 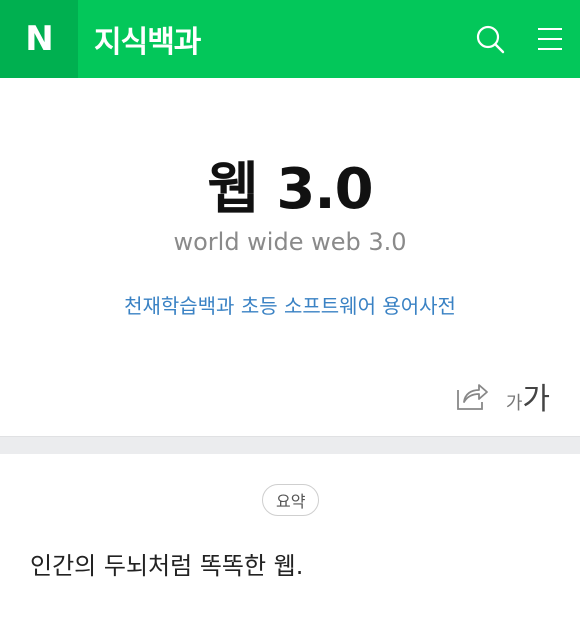 I want to click on share-icon, so click(x=472, y=397).